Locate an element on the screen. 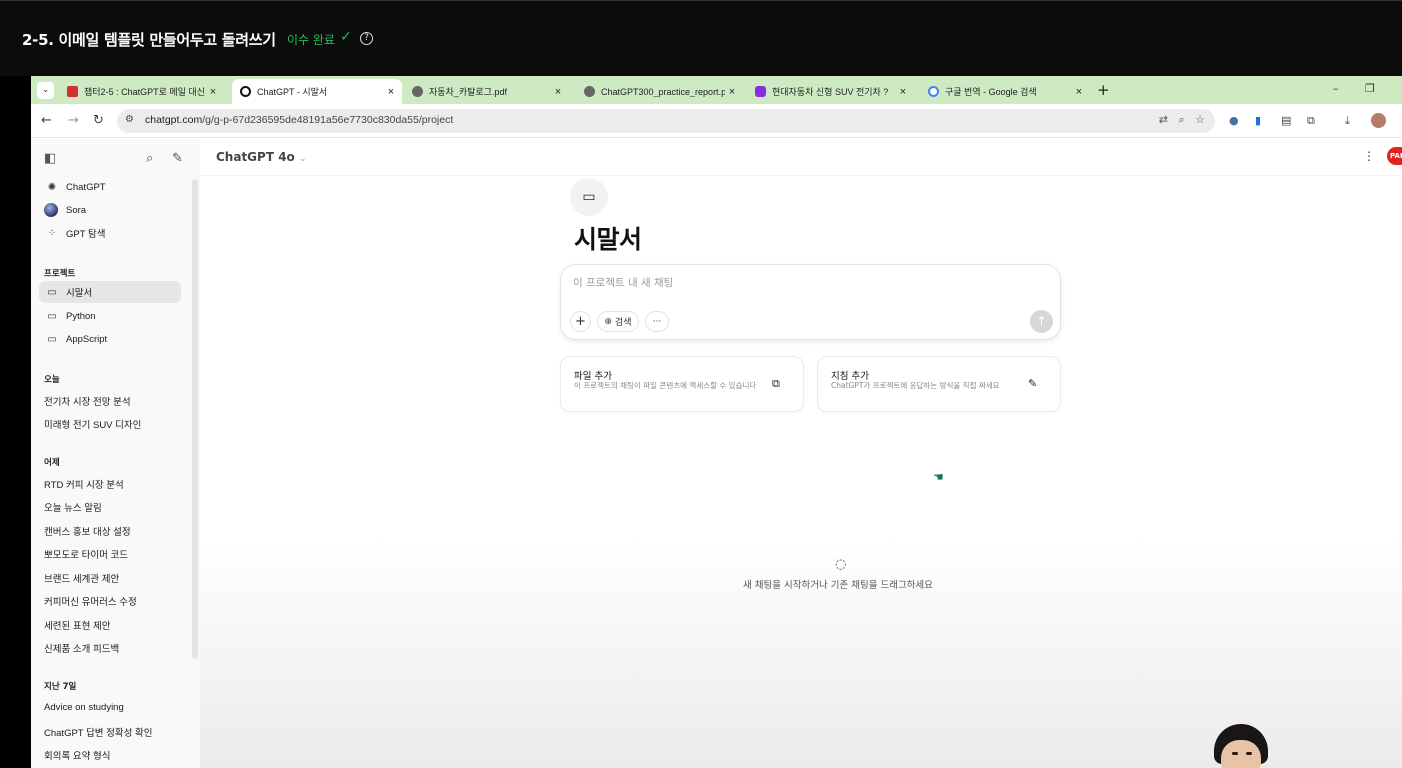  tab-google-translate: 구글 번역 - Google 검색 × is located at coordinates (1005, 91).